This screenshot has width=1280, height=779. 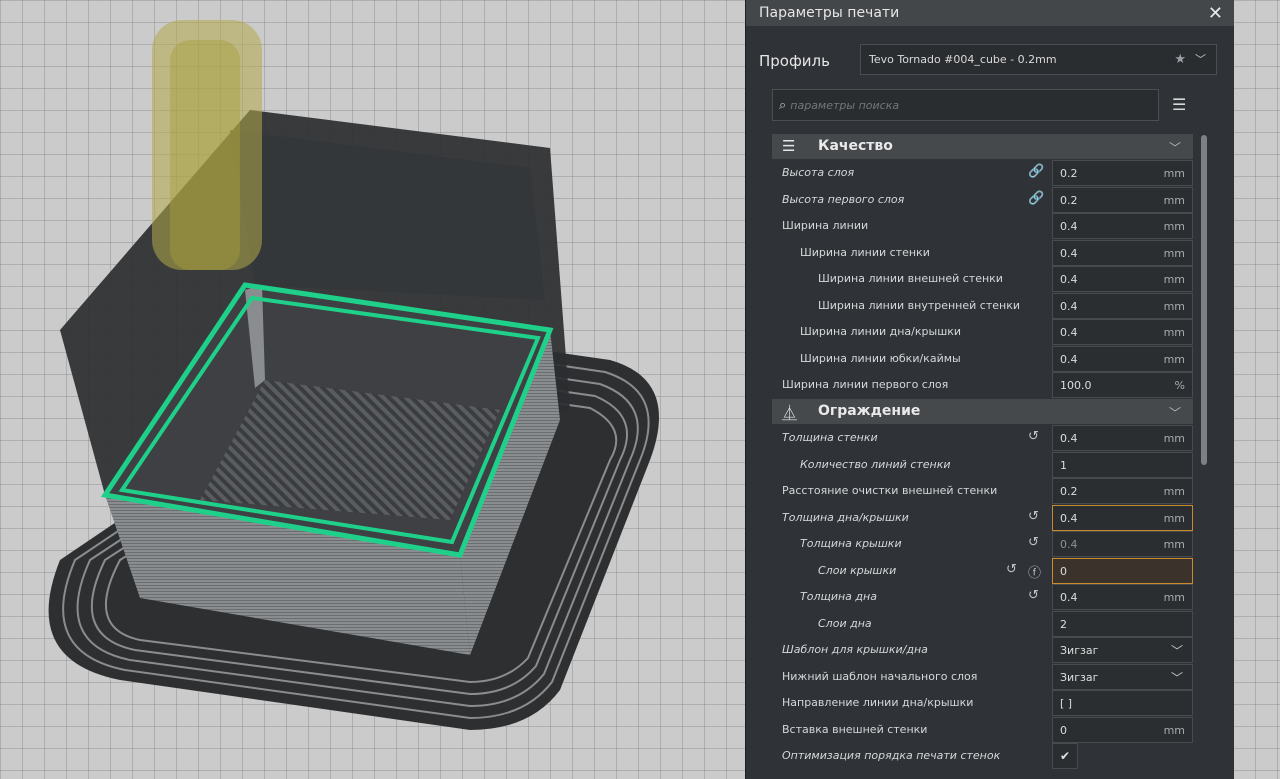 What do you see at coordinates (830, 437) in the screenshot?
I see `setting-label: Толщина стенки` at bounding box center [830, 437].